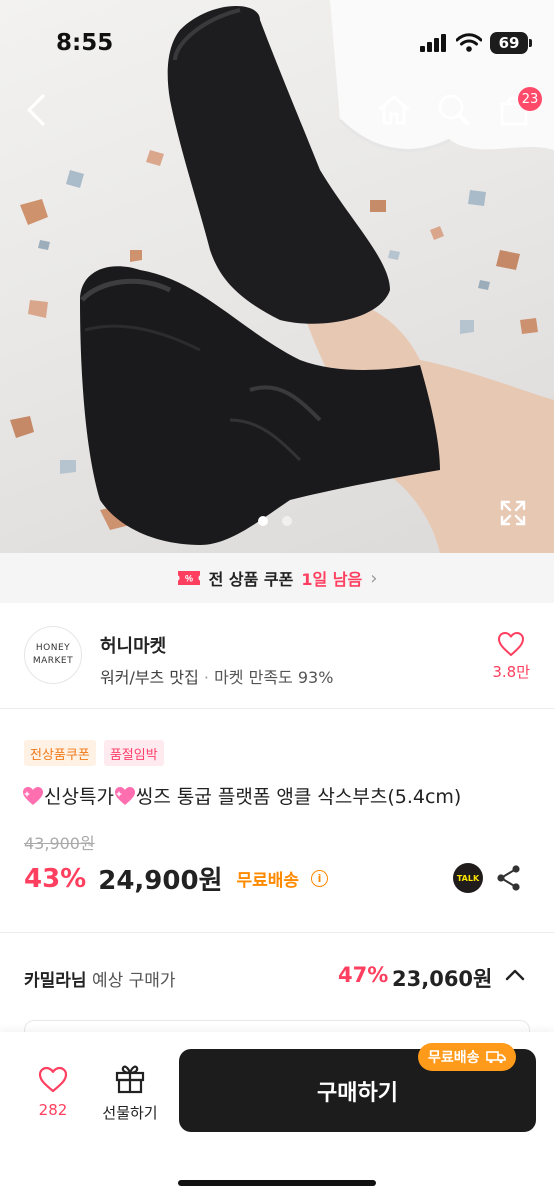 Image resolution: width=554 pixels, height=1200 pixels. I want to click on status-time: 8:55, so click(85, 43).